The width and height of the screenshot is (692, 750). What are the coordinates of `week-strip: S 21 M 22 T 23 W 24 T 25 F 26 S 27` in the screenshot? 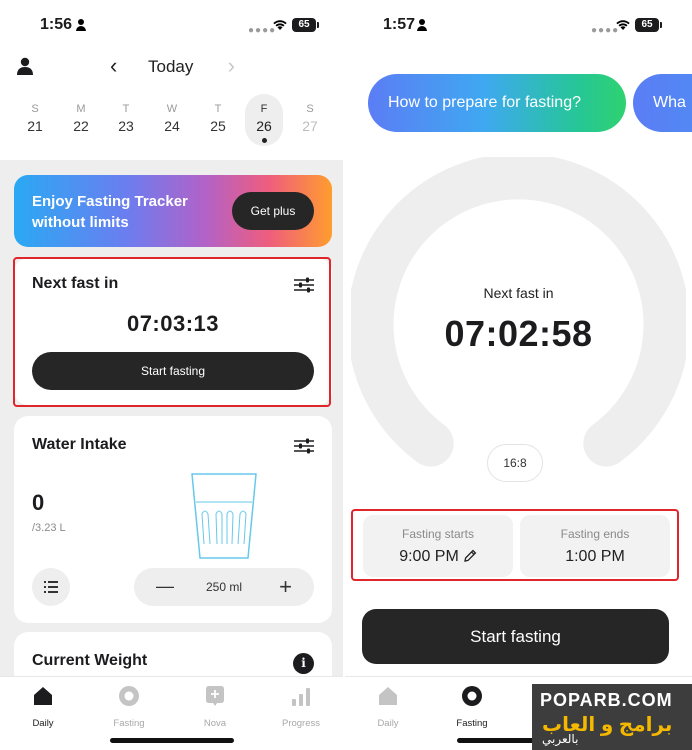 It's located at (173, 122).